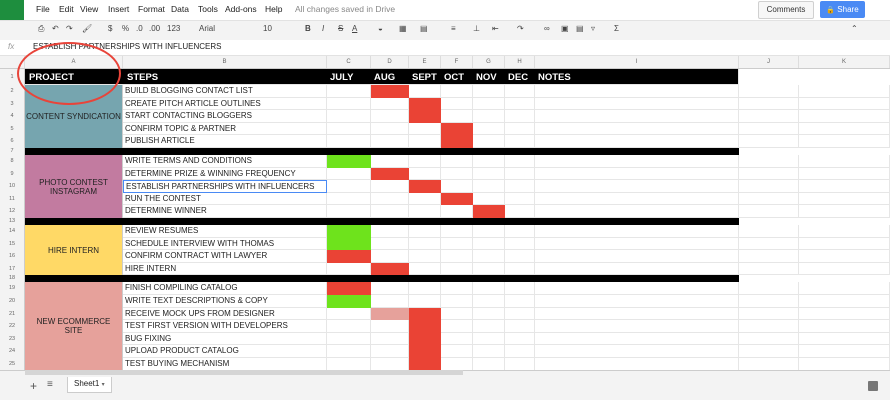 The image size is (890, 400). I want to click on row-number: 7, so click(12, 151).